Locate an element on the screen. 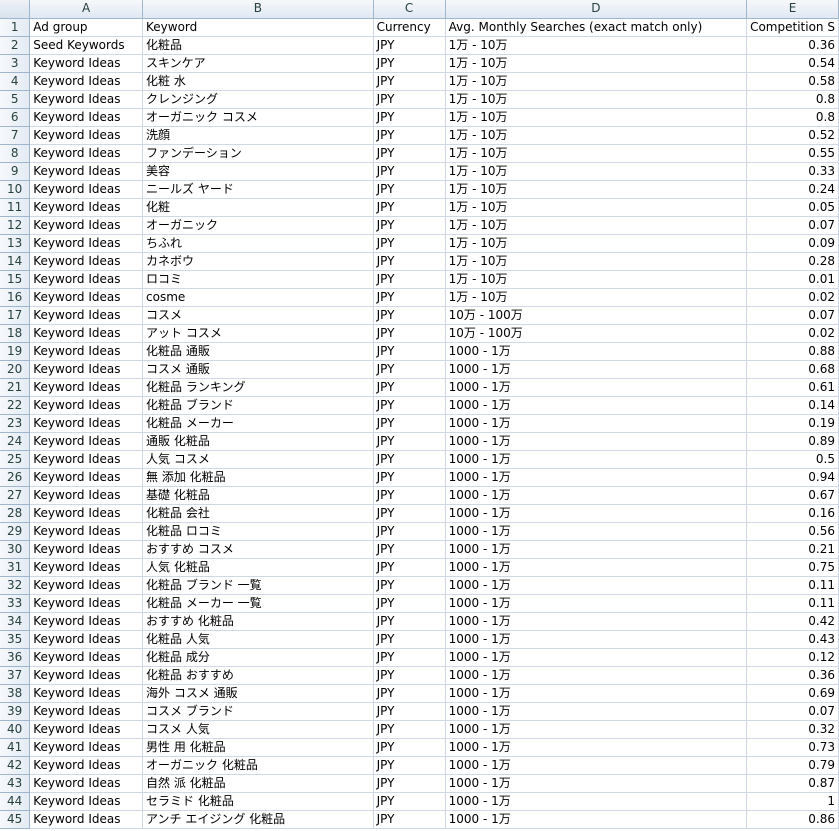  row-number: 5 is located at coordinates (15, 99).